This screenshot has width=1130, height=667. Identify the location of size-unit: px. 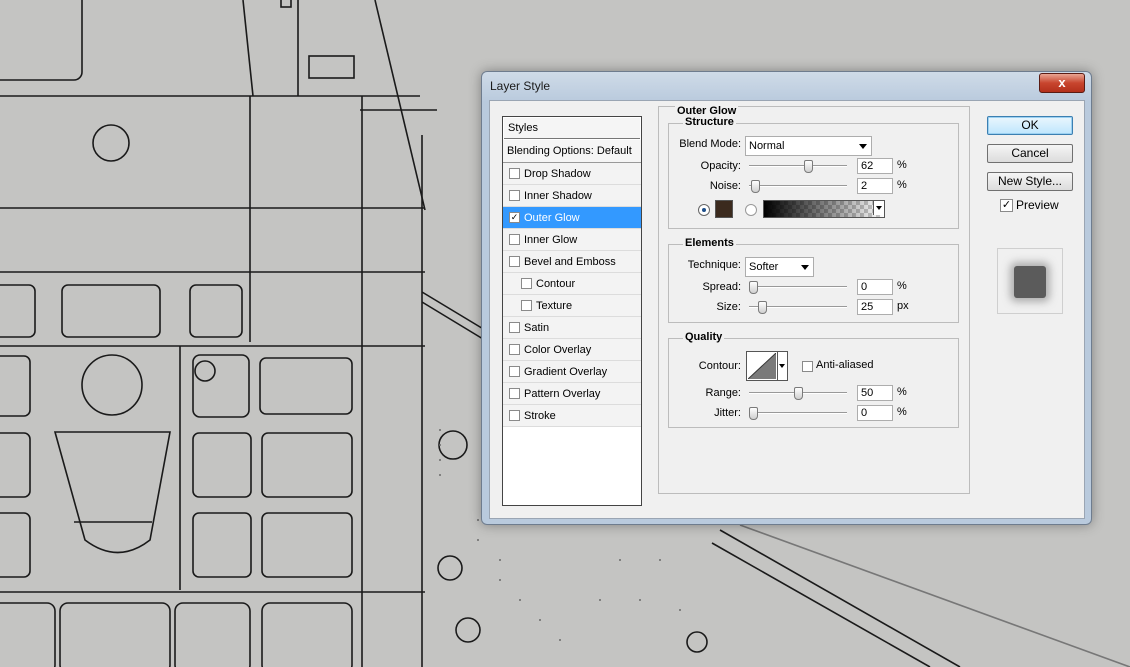
(903, 306).